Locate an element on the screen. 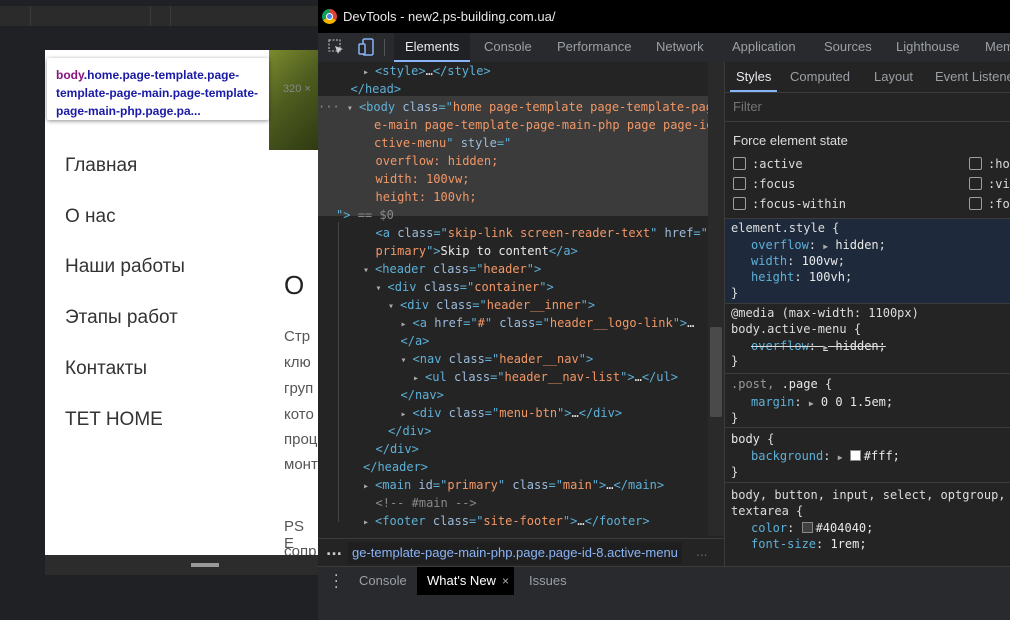 Image resolution: width=1010 pixels, height=620 pixels. tab-console: Console is located at coordinates (508, 47).